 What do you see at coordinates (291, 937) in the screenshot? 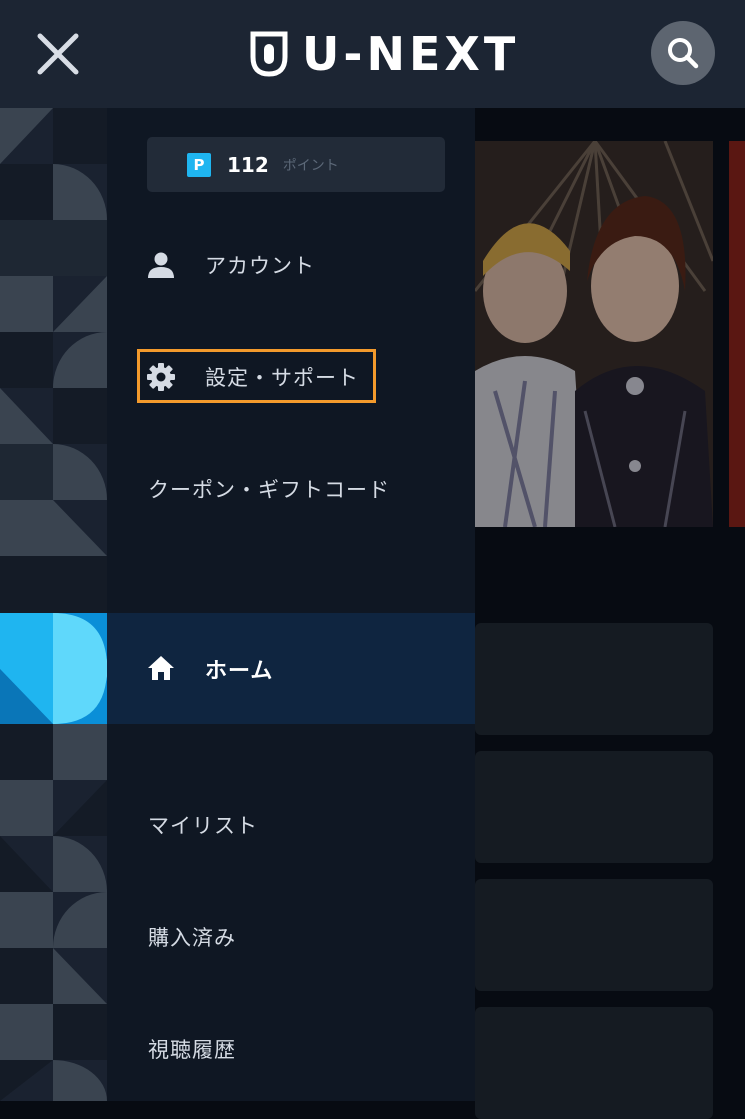
I see `menu-item-purchased: 購入済み` at bounding box center [291, 937].